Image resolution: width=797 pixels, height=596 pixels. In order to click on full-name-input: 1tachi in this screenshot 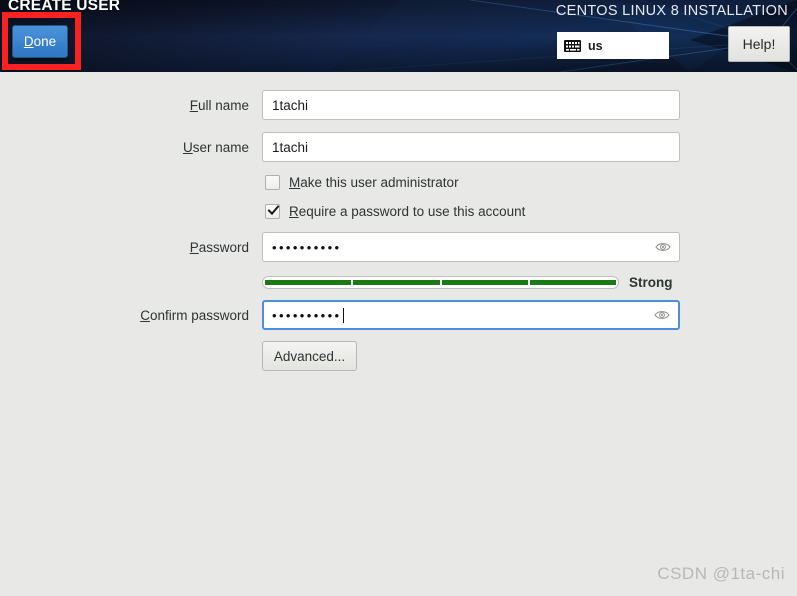, I will do `click(471, 105)`.